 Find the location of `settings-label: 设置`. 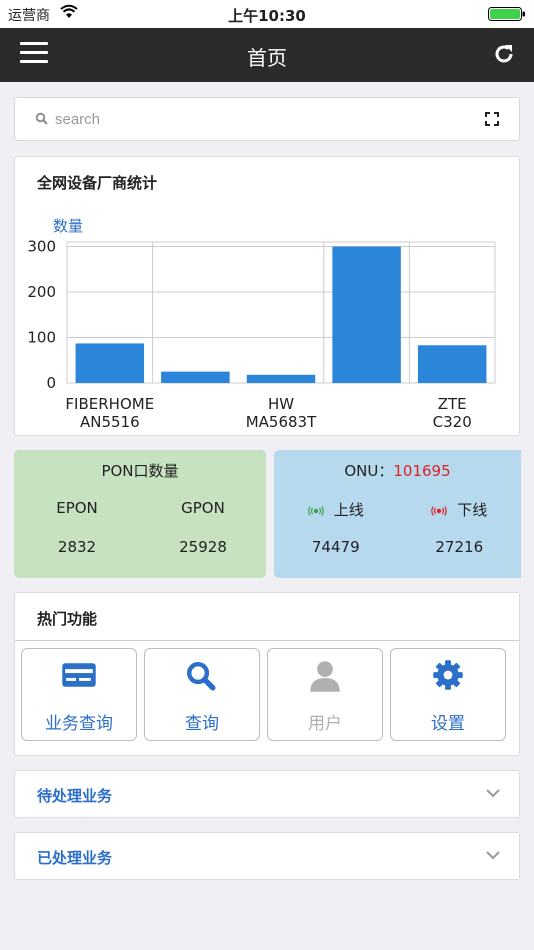

settings-label: 设置 is located at coordinates (448, 724).